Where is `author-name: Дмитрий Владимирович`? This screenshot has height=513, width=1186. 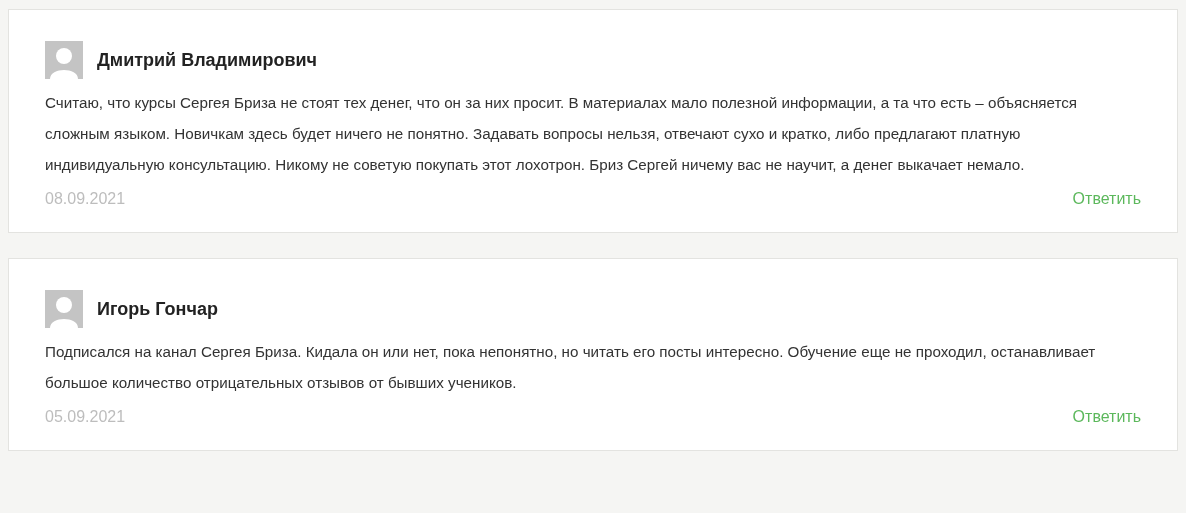
author-name: Дмитрий Владимирович is located at coordinates (207, 60).